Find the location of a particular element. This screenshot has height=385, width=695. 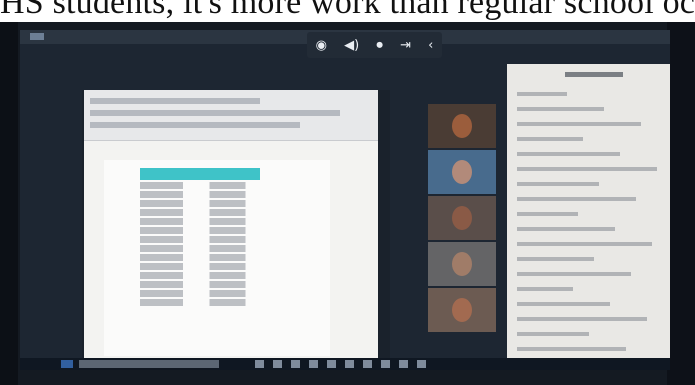

meeting-controls: ◉ ◀) ⏺ ⇥ ‹ is located at coordinates (374, 45).